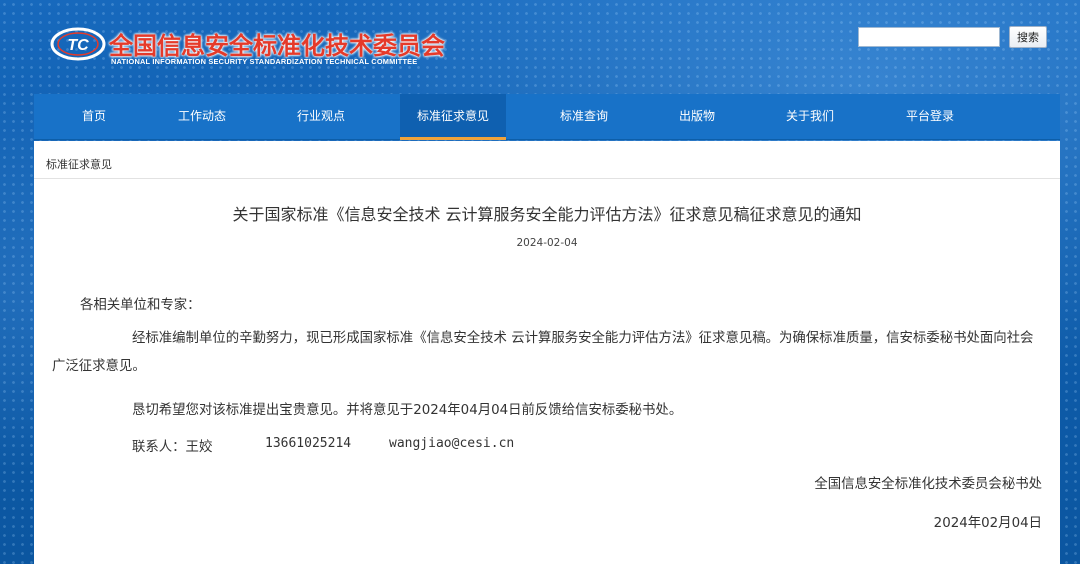  I want to click on article-signature-date: 2024年02月04日, so click(987, 523).